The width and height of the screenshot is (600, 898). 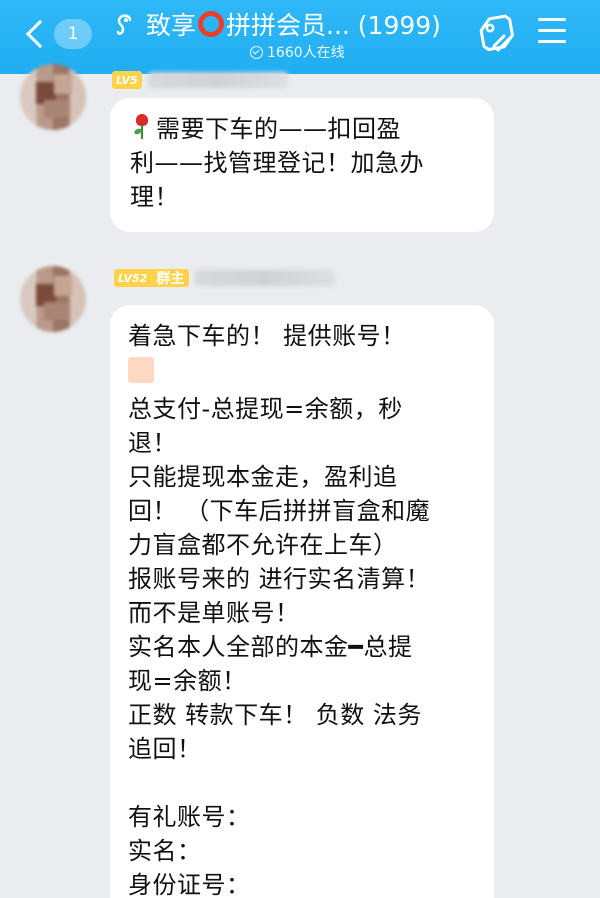 I want to click on red-circle-icon, so click(x=211, y=24).